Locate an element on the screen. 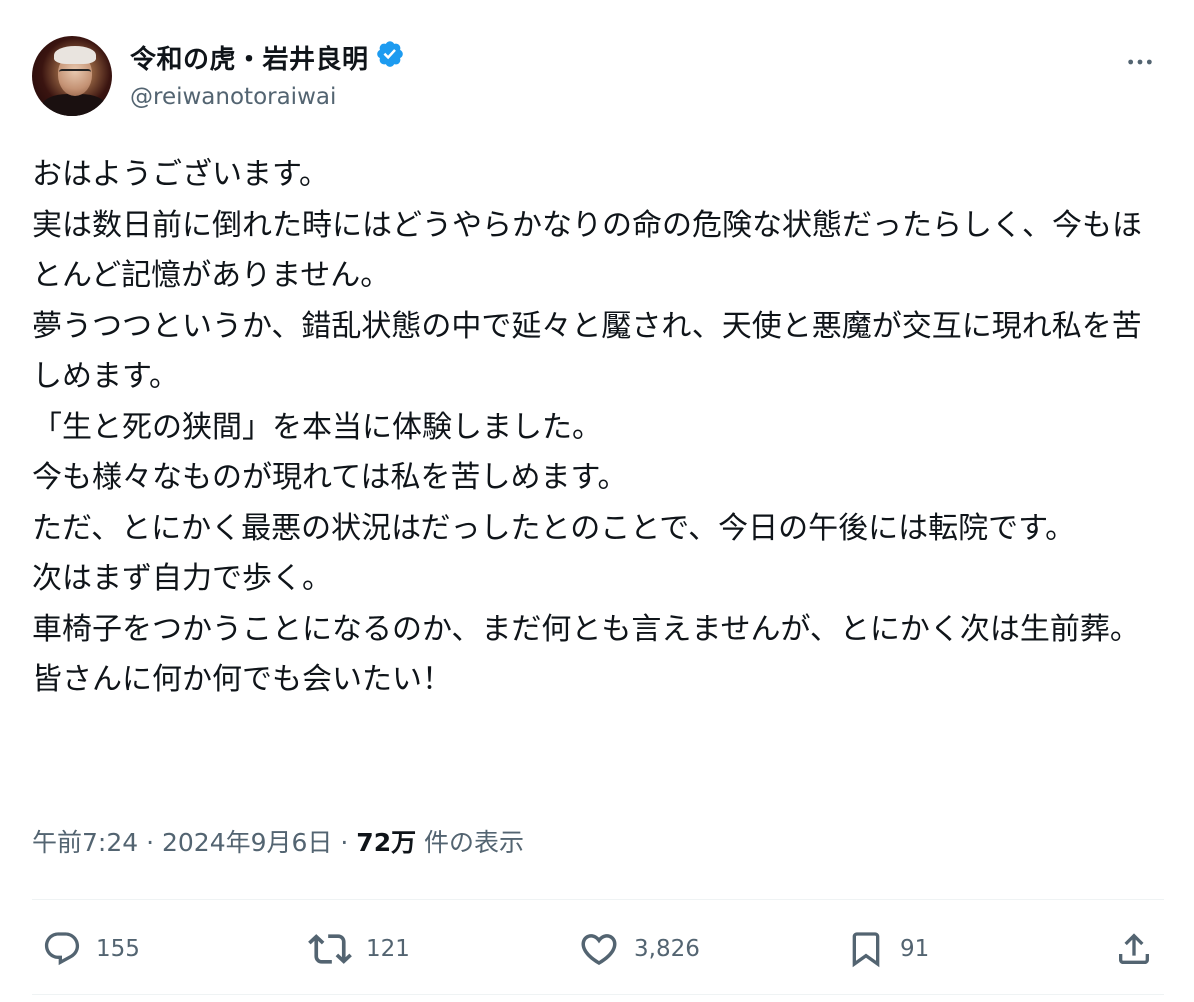  tweet-header: 令和の虎・岩井良明 @reiwanotoraiwai is located at coordinates (597, 78).